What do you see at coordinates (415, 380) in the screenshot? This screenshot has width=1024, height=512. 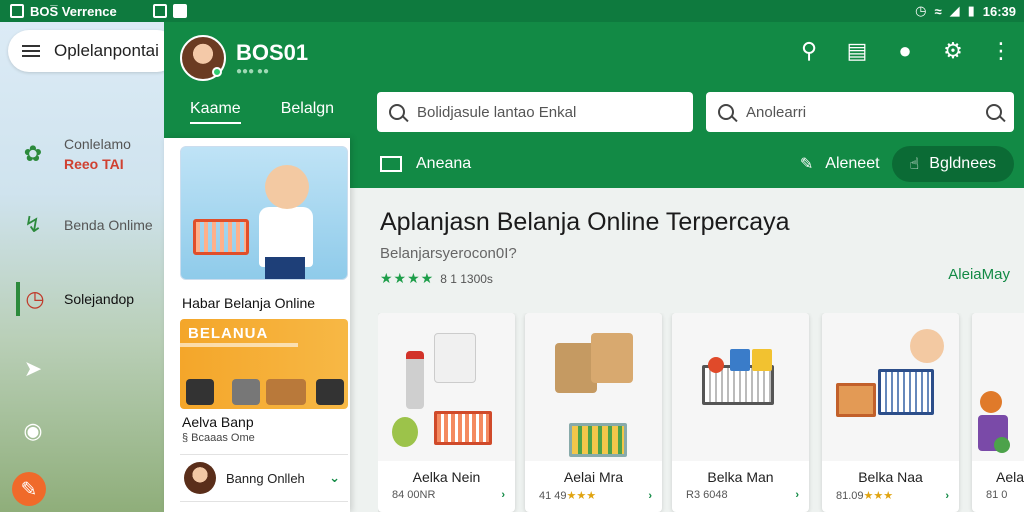 I see `bottle-image` at bounding box center [415, 380].